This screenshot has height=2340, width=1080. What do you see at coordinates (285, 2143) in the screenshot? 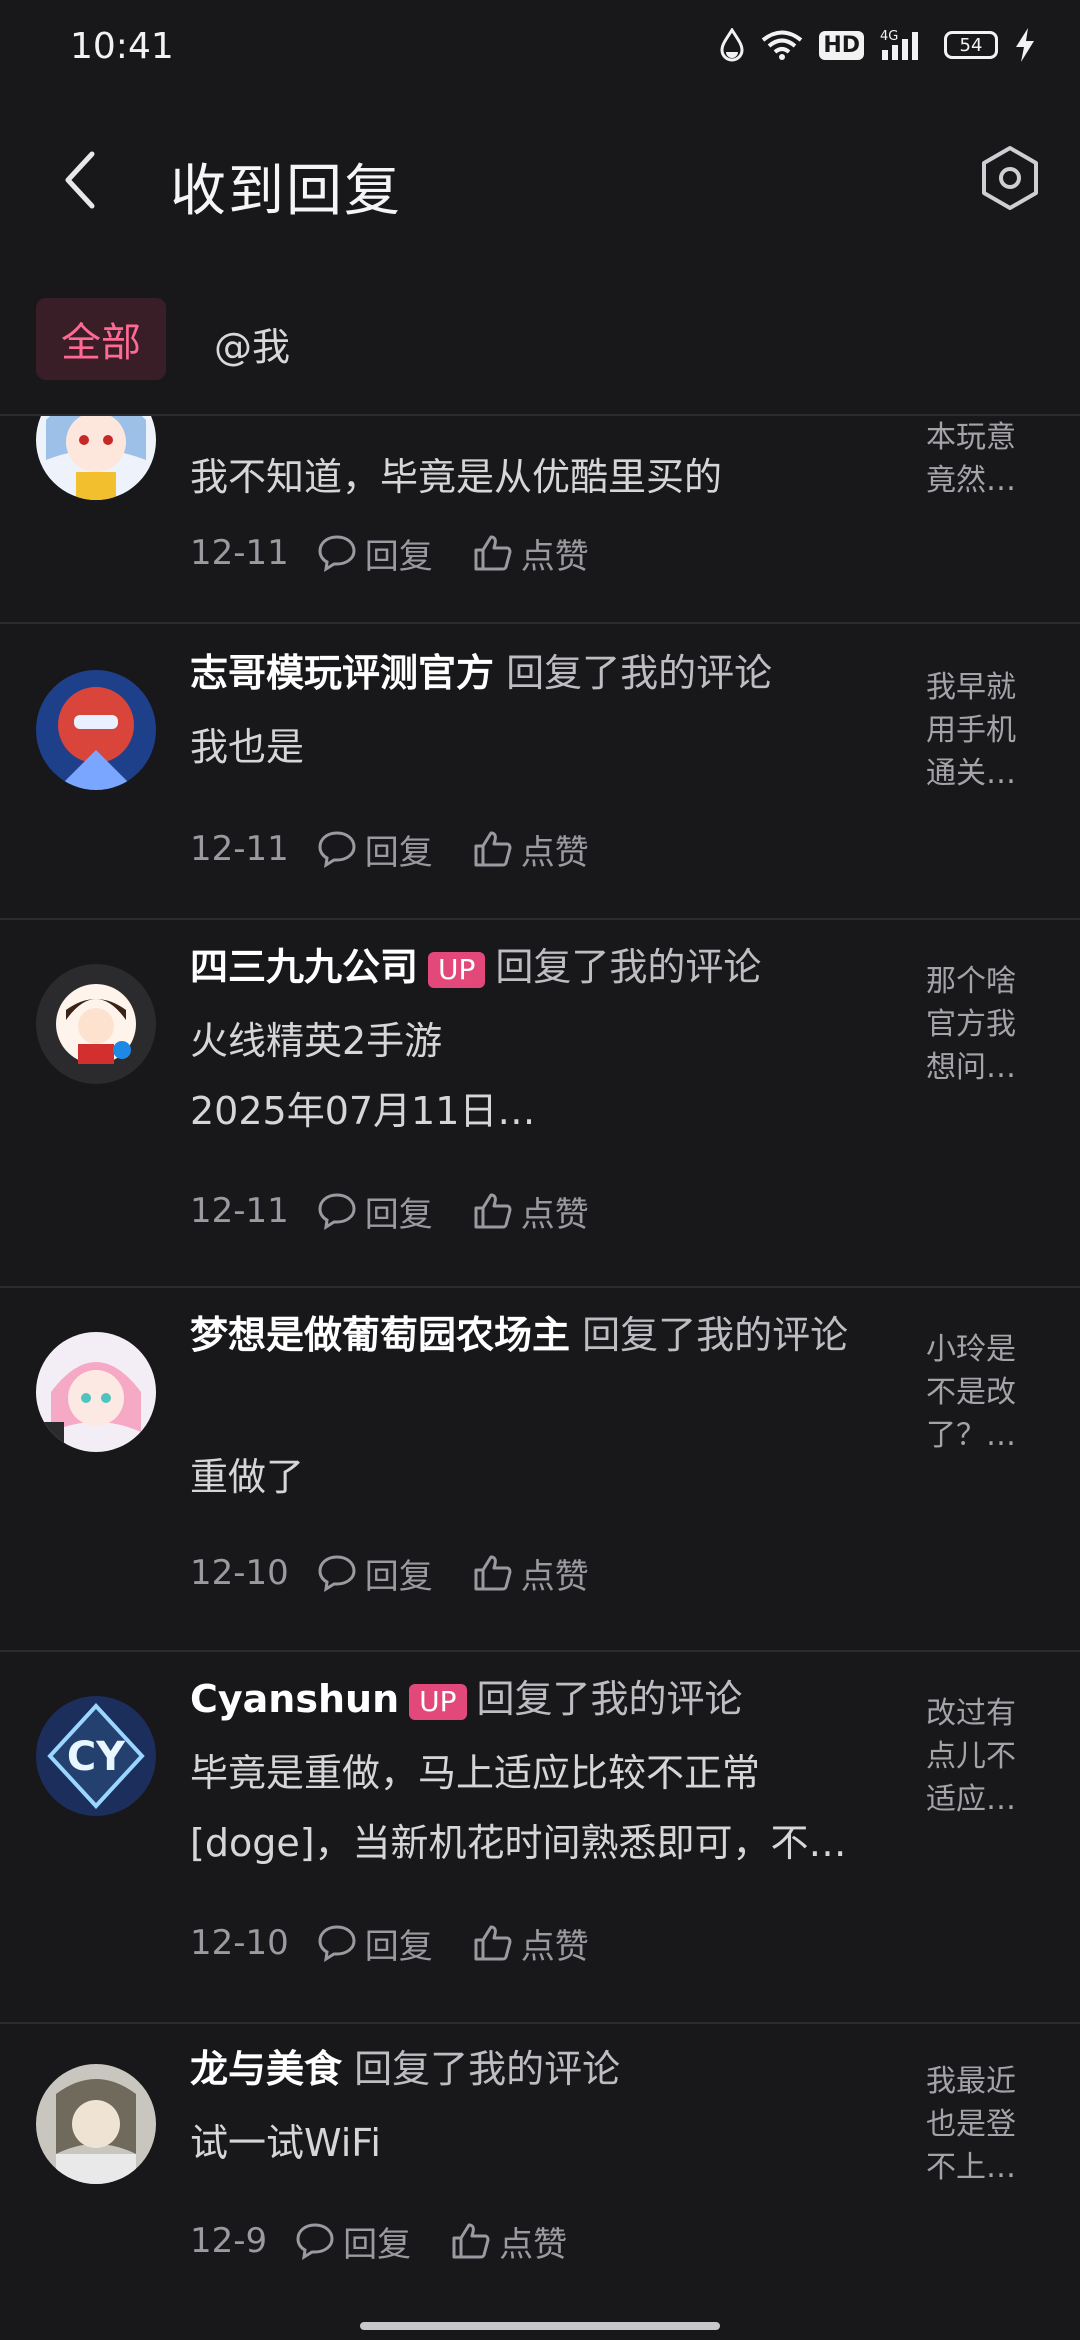
I see `reply-content: 试一试WiFi` at bounding box center [285, 2143].